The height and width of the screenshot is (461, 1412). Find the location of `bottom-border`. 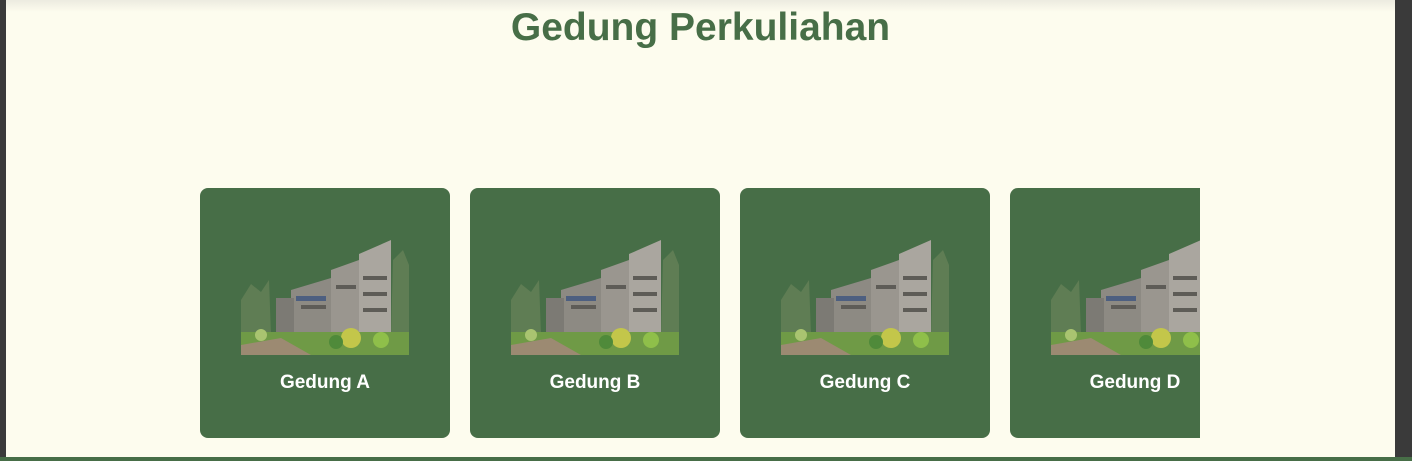

bottom-border is located at coordinates (706, 459).